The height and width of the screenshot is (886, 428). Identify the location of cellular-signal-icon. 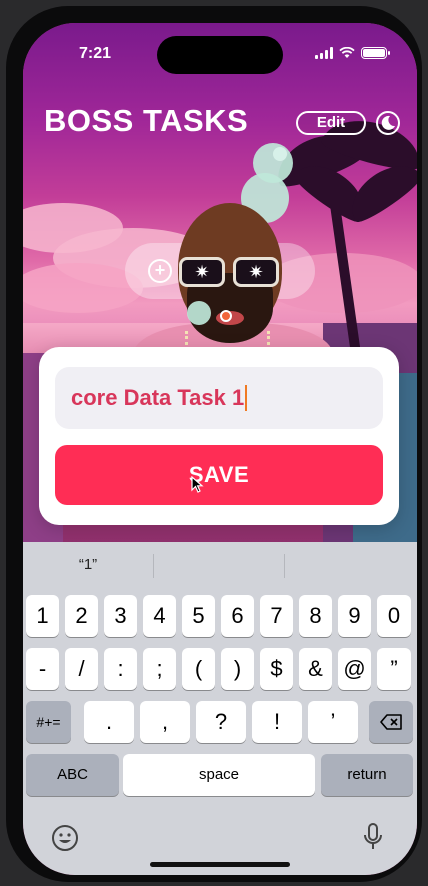
(324, 53).